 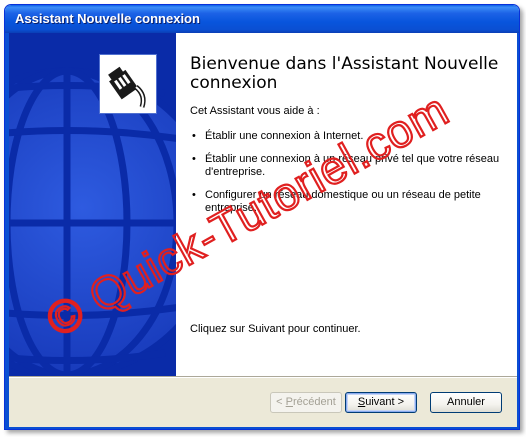 What do you see at coordinates (275, 329) in the screenshot?
I see `continue-instruction: Cliquez sur Suivant pour continuer.` at bounding box center [275, 329].